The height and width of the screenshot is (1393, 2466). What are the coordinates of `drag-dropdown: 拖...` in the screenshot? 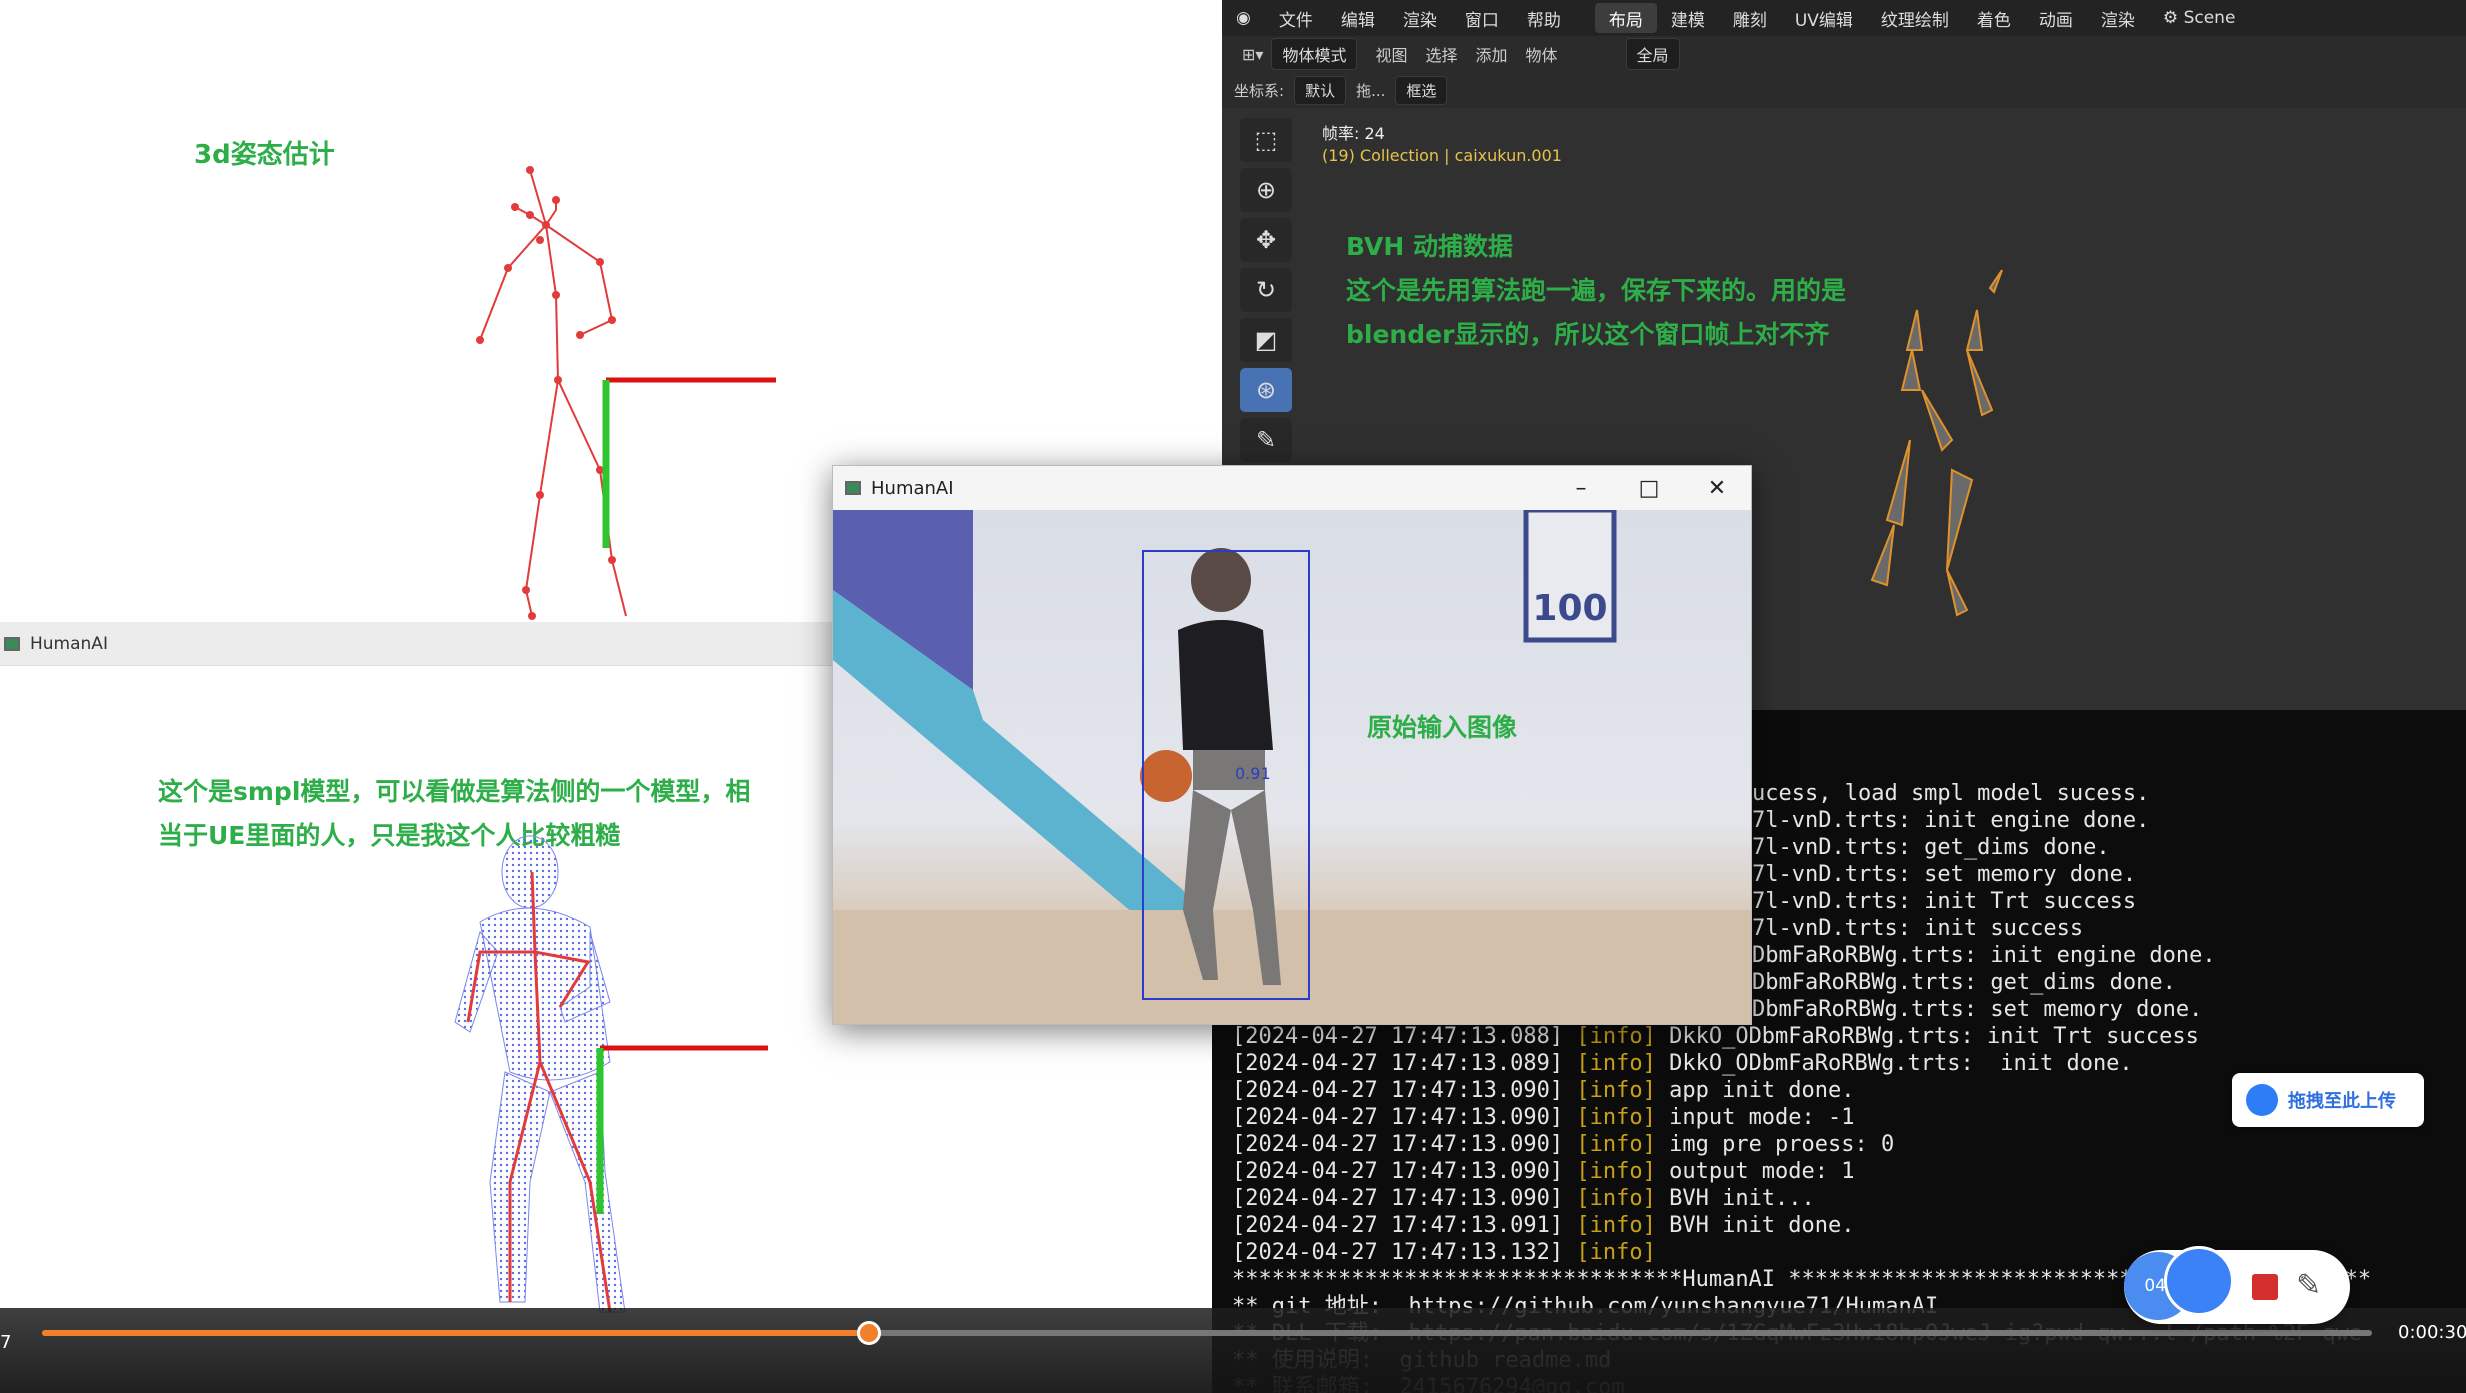 It's located at (1370, 90).